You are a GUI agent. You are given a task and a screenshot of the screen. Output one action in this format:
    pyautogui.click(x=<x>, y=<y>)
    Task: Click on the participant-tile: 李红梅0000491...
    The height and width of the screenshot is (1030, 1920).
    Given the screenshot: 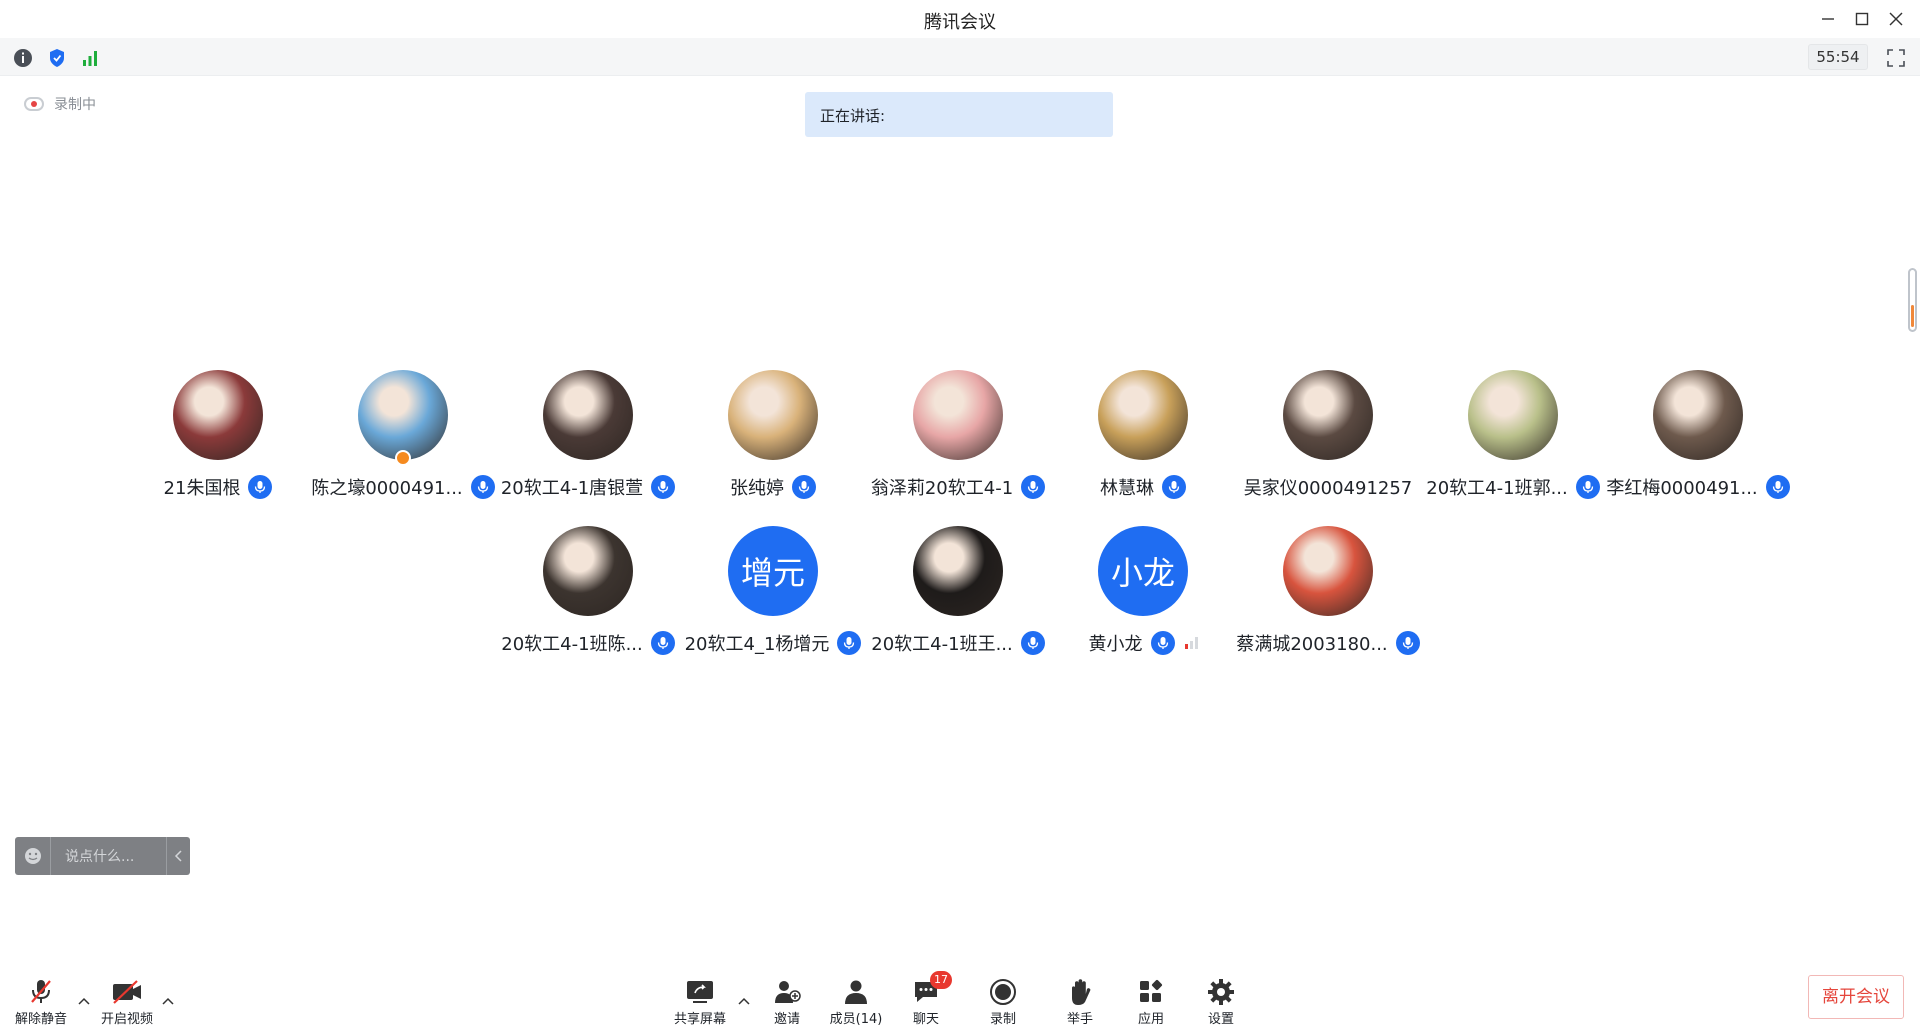 What is the action you would take?
    pyautogui.click(x=1698, y=445)
    